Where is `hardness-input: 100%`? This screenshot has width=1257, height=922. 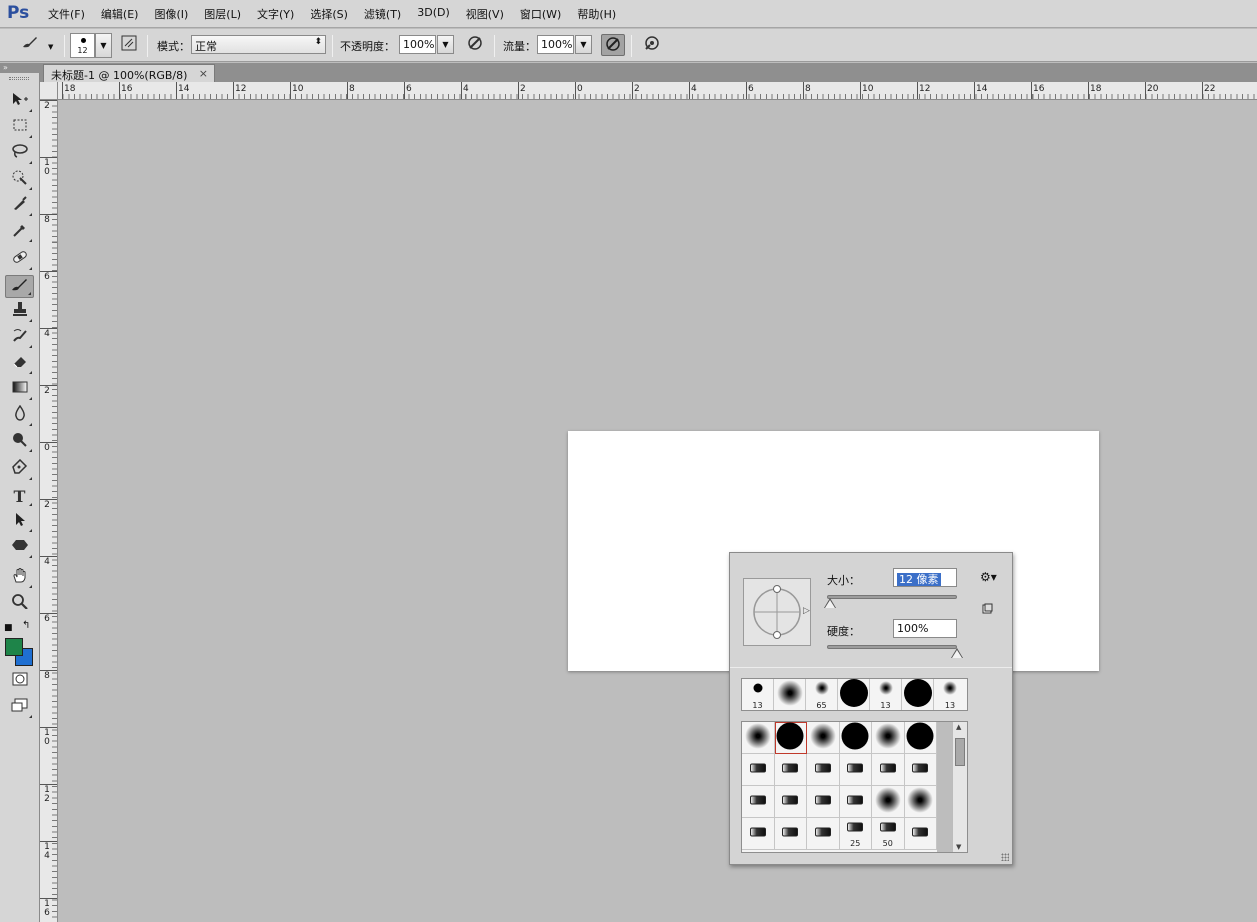 hardness-input: 100% is located at coordinates (925, 628).